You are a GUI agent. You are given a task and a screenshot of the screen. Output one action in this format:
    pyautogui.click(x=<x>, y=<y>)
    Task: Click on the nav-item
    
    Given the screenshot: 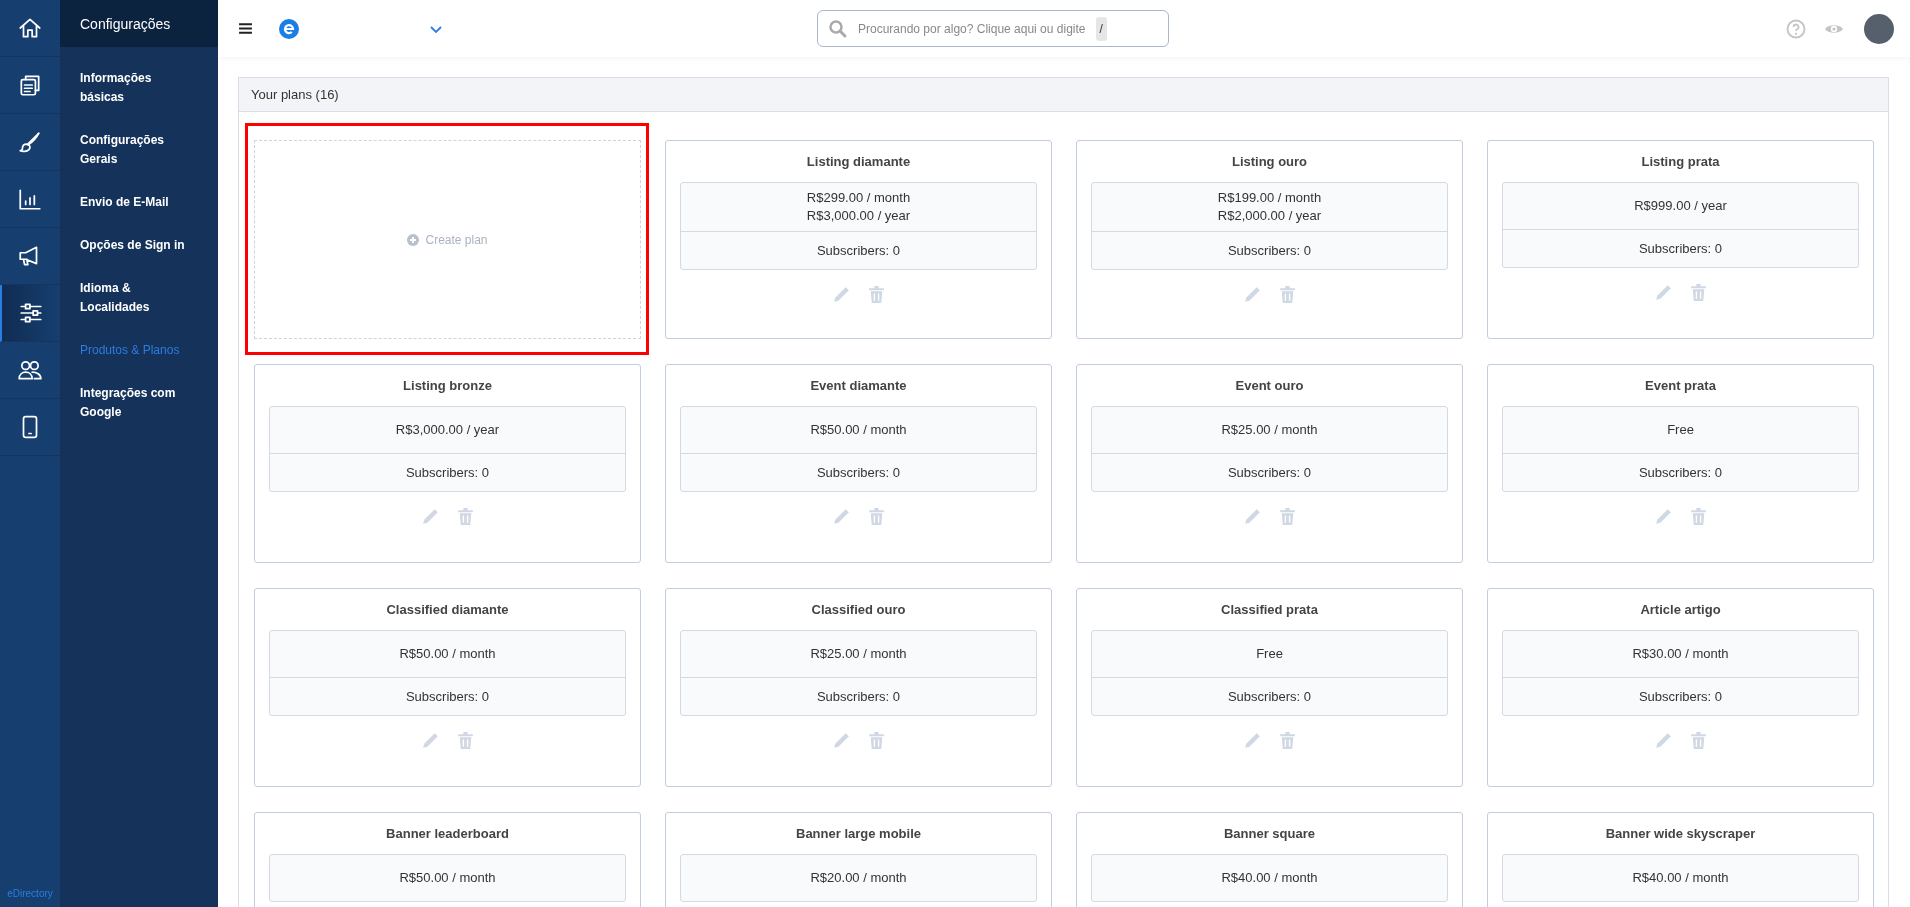 What is the action you would take?
    pyautogui.click(x=30, y=313)
    